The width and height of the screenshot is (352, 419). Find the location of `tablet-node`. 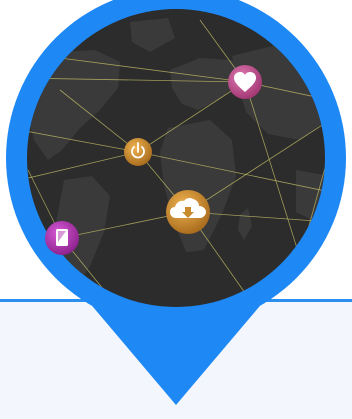

tablet-node is located at coordinates (62, 238).